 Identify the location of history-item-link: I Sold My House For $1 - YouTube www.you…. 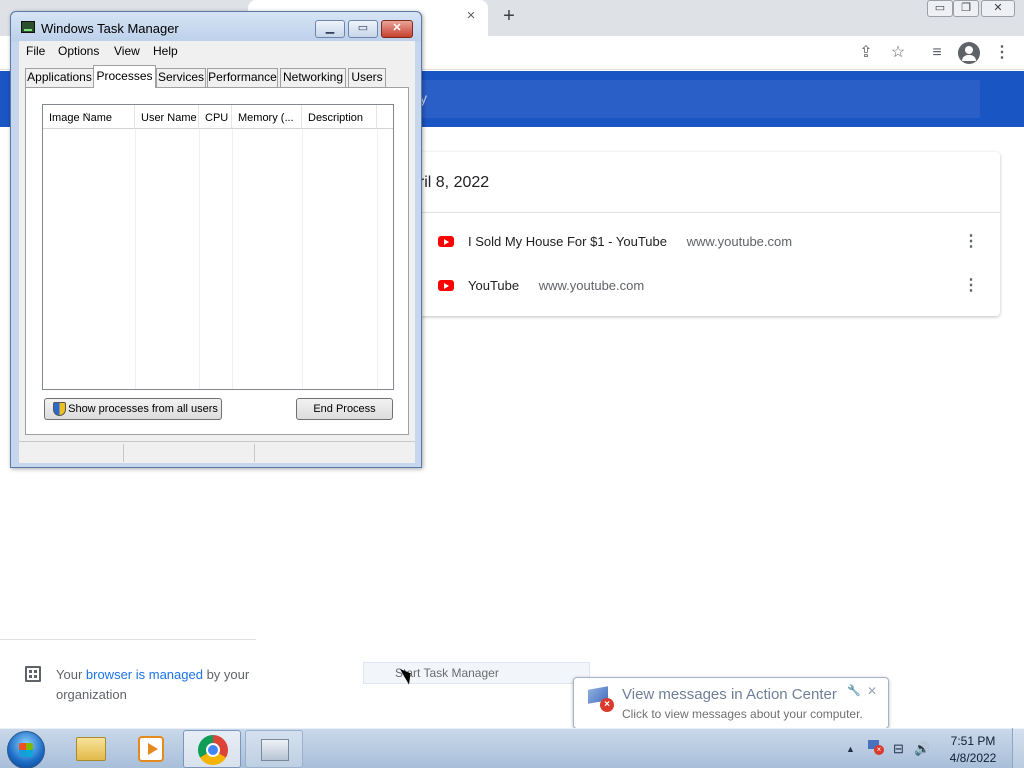
(630, 241).